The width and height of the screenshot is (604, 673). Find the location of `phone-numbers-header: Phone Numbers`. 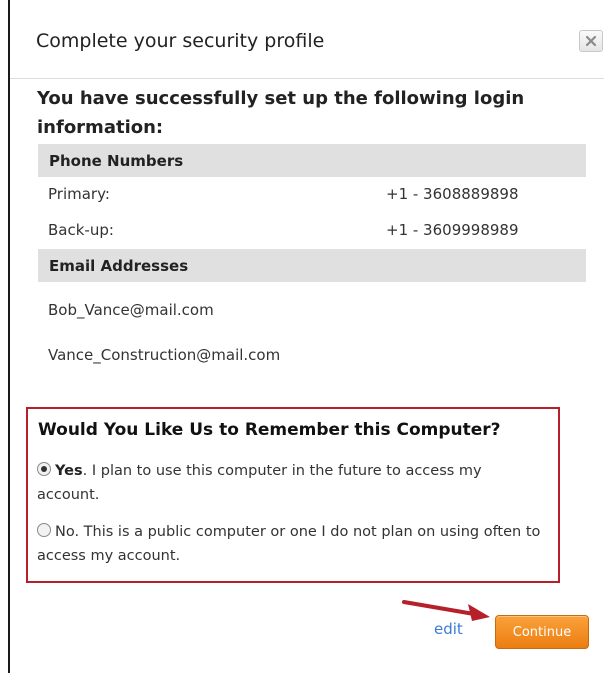

phone-numbers-header: Phone Numbers is located at coordinates (312, 160).